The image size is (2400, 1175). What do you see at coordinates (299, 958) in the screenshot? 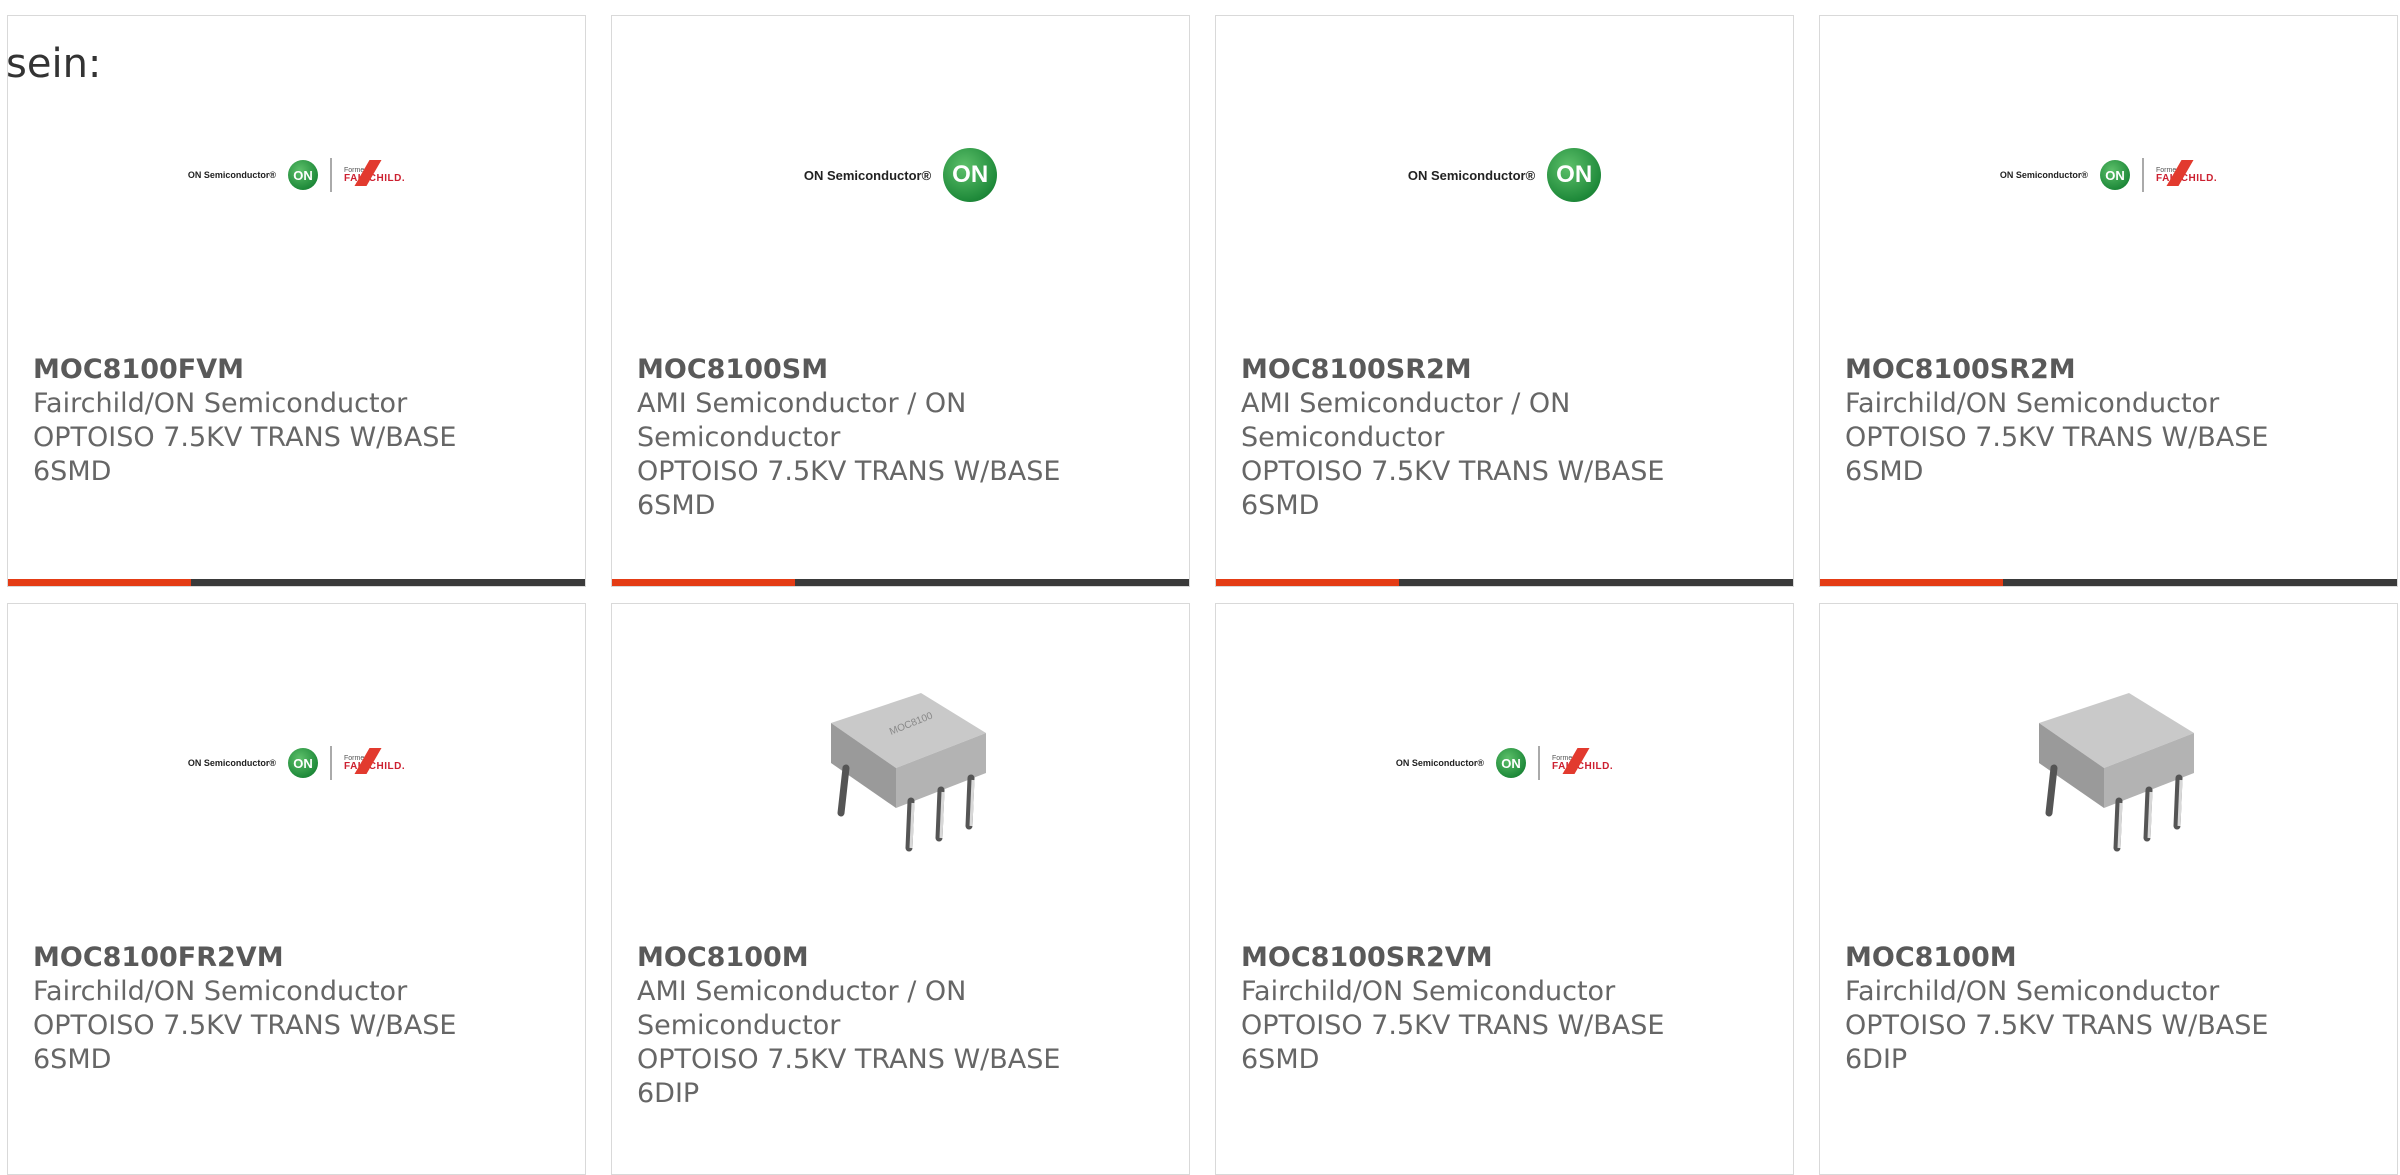
I see `part-number: MOC8100FR2VM` at bounding box center [299, 958].